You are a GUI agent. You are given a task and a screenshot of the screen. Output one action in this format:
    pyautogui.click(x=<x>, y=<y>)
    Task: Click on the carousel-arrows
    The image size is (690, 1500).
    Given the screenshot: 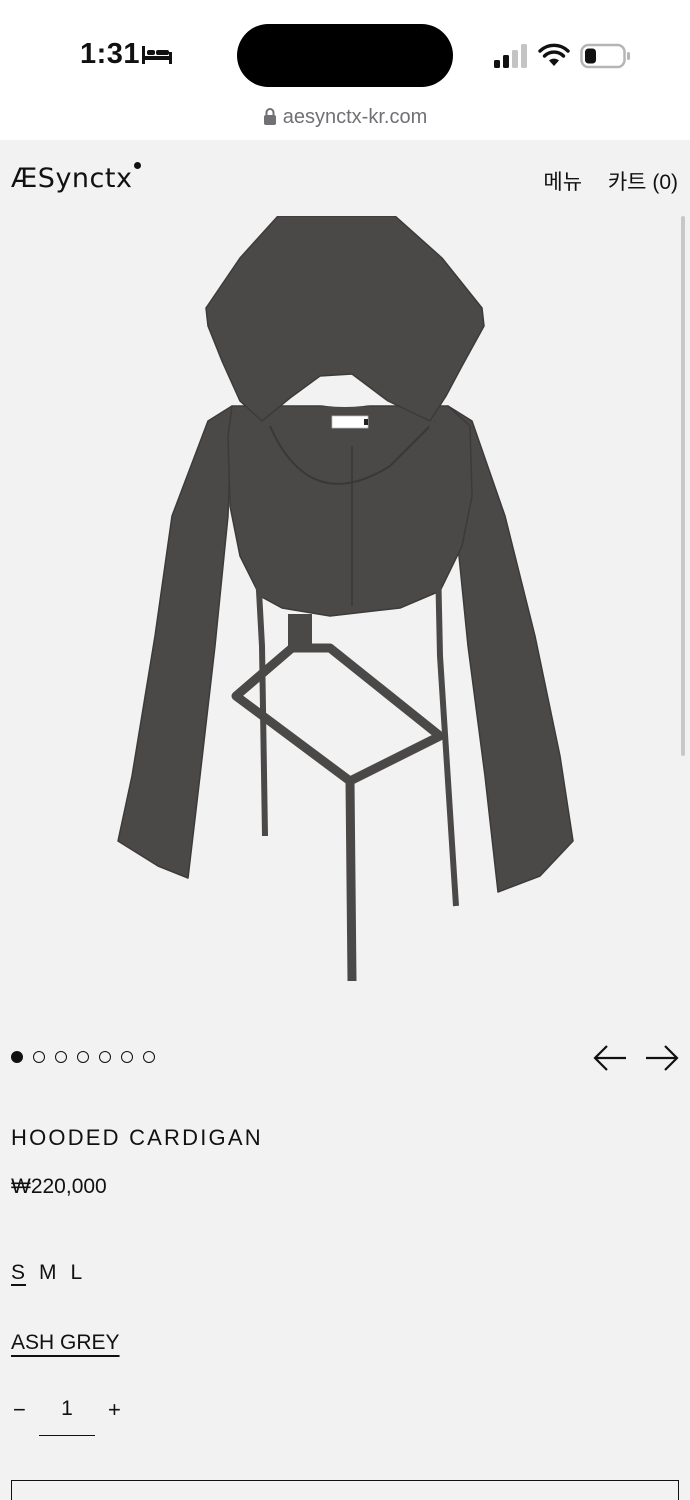 What is the action you would take?
    pyautogui.click(x=636, y=1058)
    